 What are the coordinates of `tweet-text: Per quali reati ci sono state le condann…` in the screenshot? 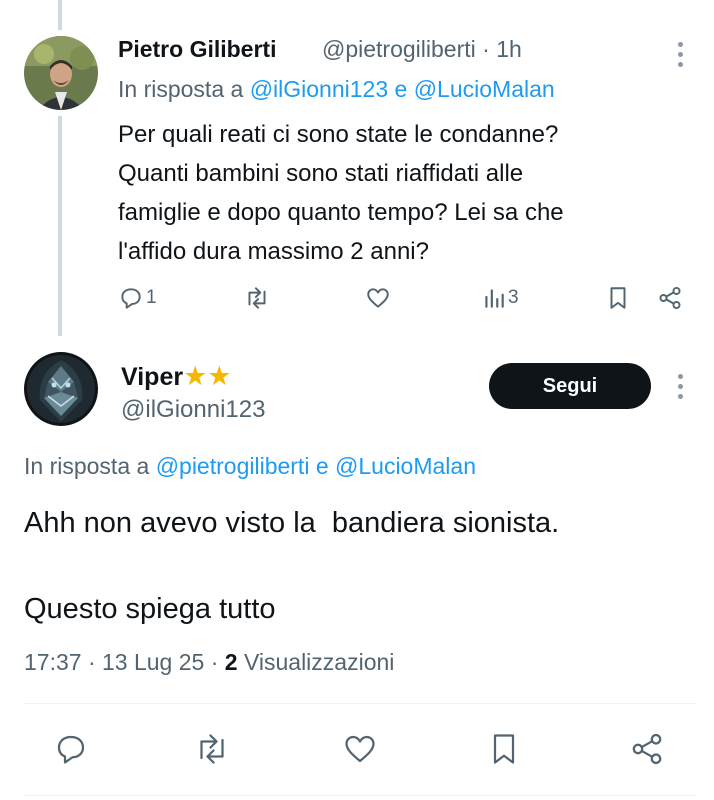 It's located at (341, 193).